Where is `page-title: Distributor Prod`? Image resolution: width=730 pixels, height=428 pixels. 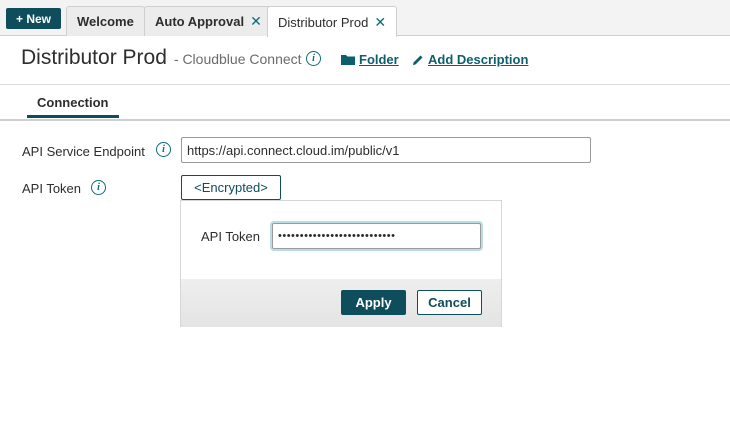 page-title: Distributor Prod is located at coordinates (94, 57).